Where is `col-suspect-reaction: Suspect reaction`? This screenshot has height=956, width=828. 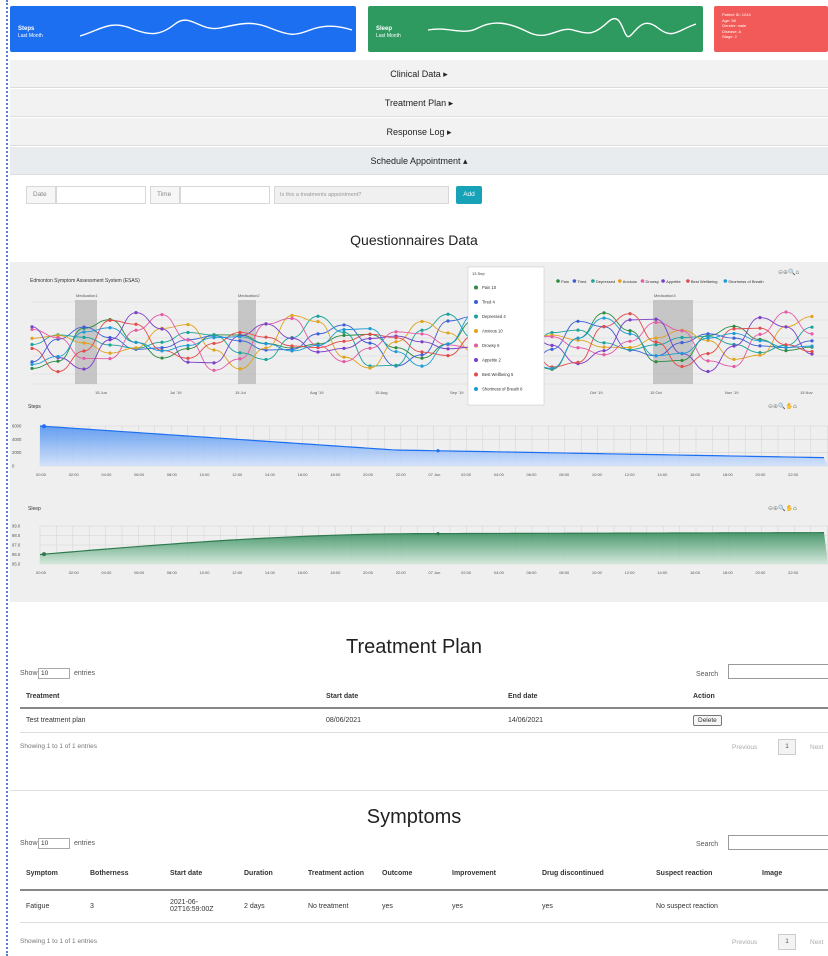
col-suspect-reaction: Suspect reaction is located at coordinates (703, 874).